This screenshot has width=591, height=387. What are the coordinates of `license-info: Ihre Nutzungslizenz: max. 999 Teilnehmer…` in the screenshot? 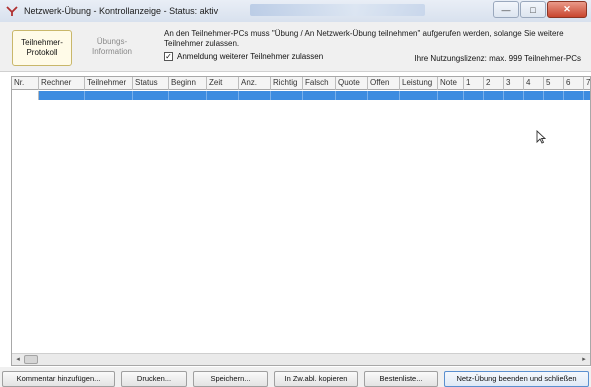 It's located at (497, 58).